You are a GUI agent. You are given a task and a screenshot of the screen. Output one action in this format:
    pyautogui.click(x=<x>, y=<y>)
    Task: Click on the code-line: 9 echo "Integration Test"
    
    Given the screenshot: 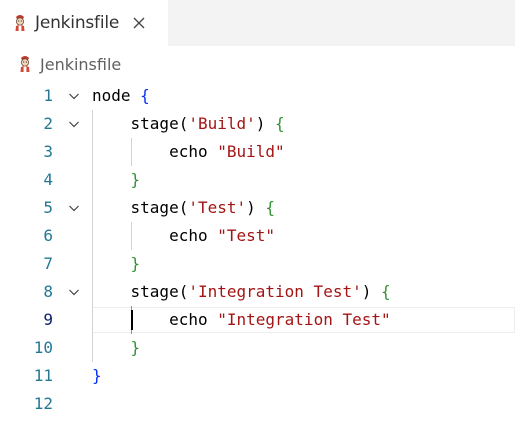 What is the action you would take?
    pyautogui.click(x=257, y=320)
    